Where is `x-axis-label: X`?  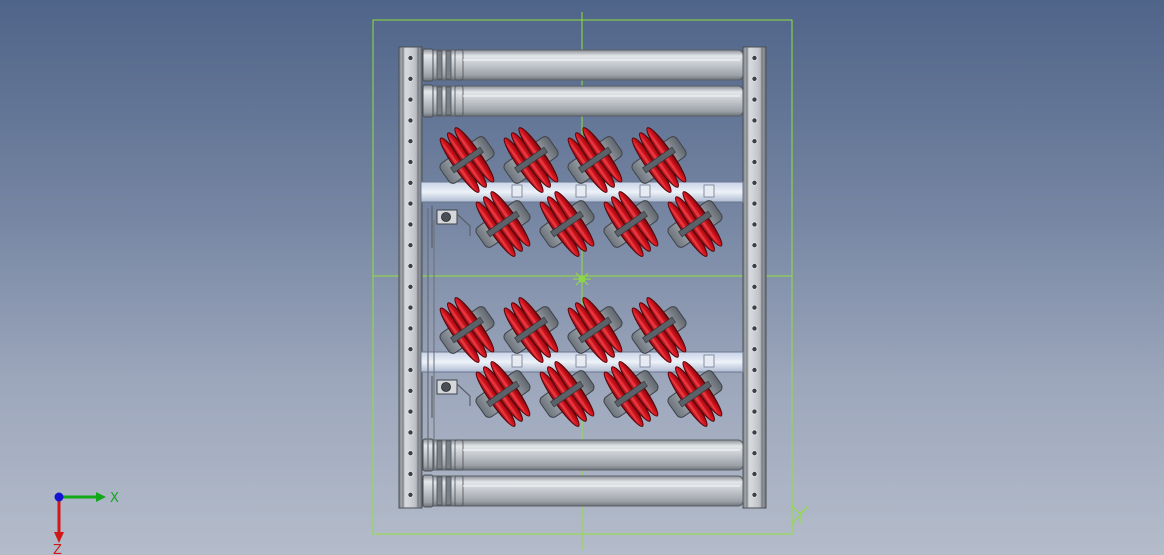
x-axis-label: X is located at coordinates (114, 498).